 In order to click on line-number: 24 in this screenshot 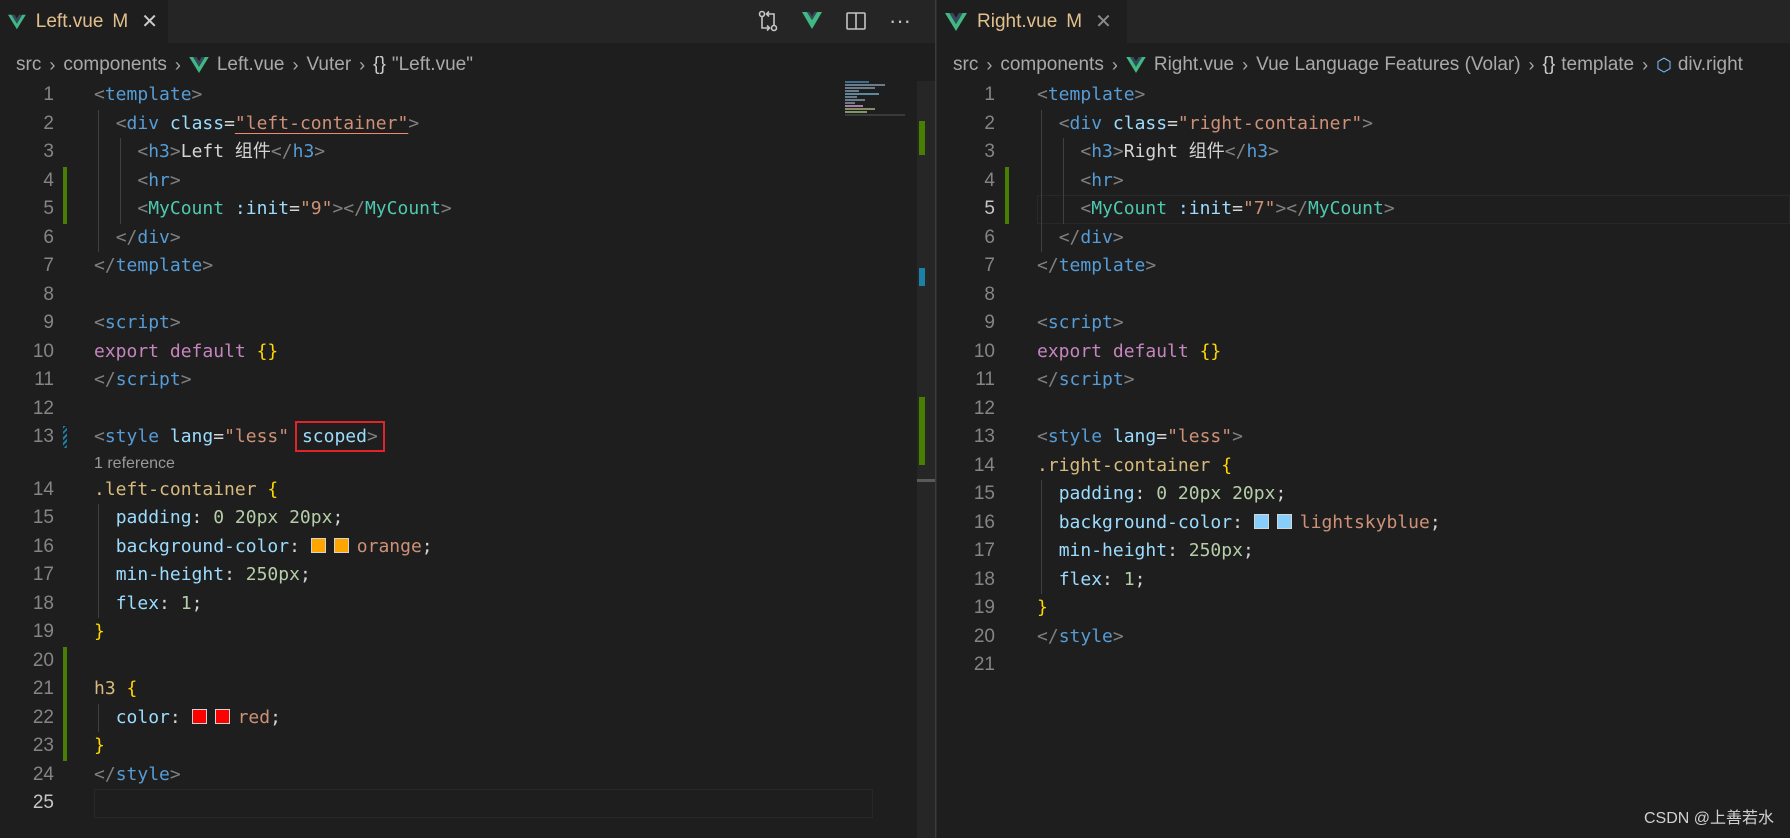, I will do `click(43, 774)`.